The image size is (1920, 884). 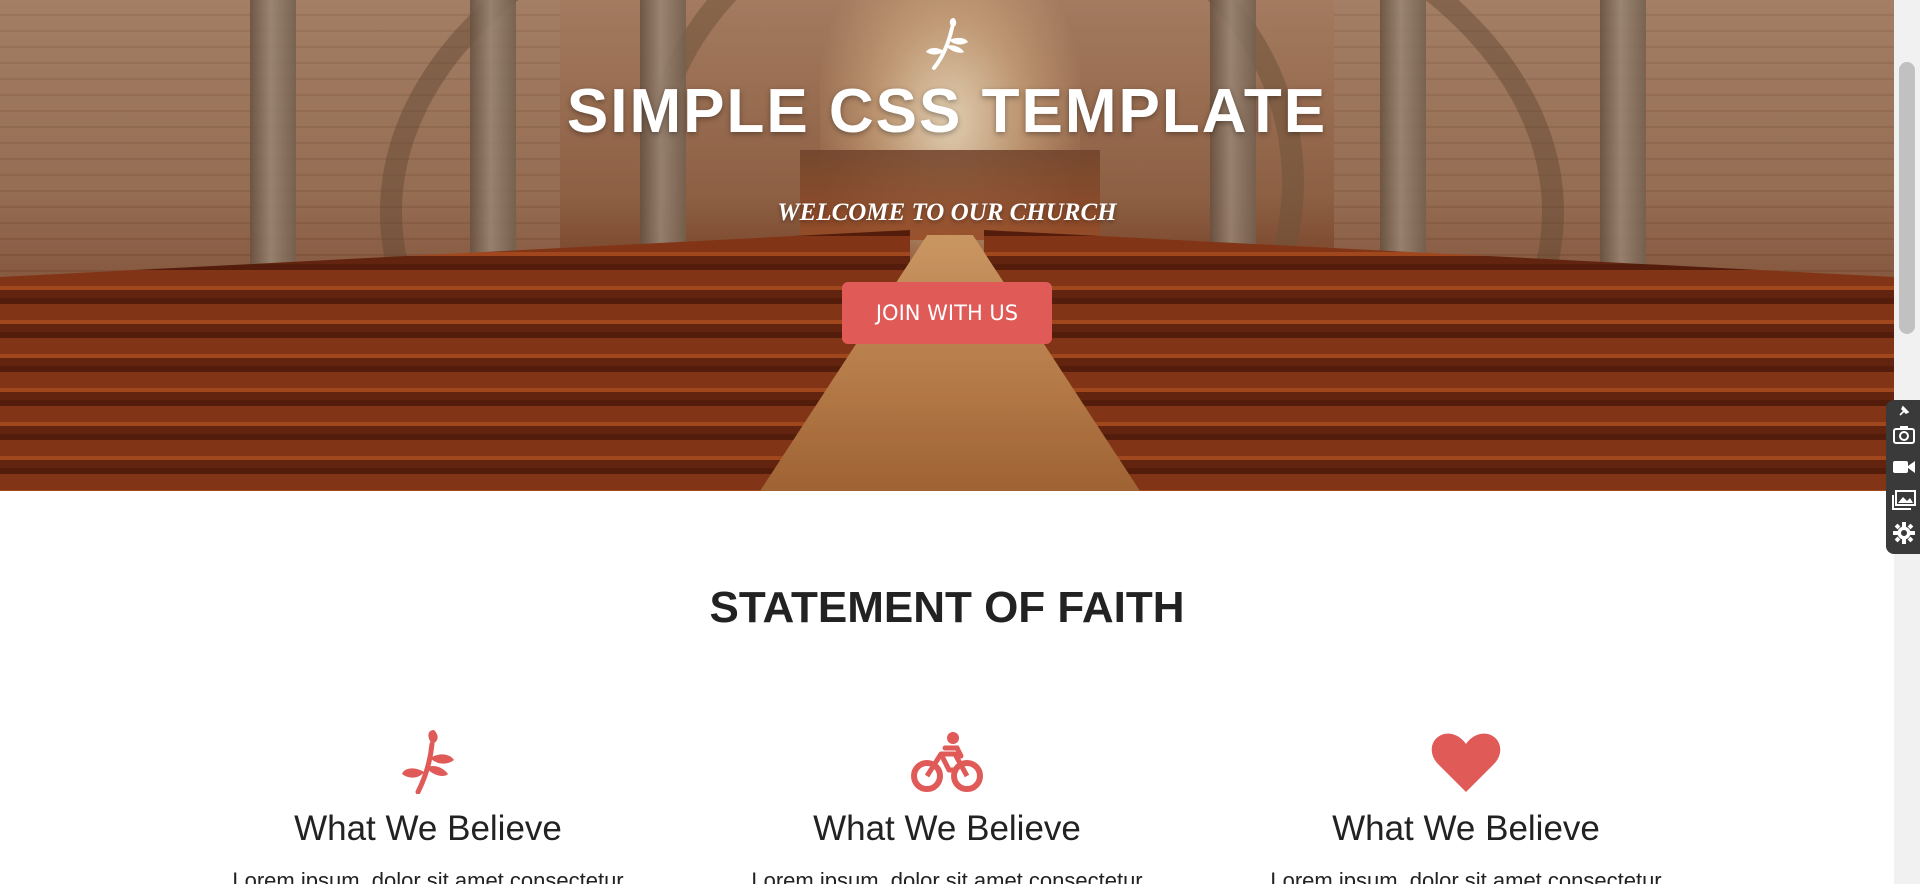 What do you see at coordinates (947, 212) in the screenshot?
I see `hero-subtitle: WELCOME TO OUR CHURCH` at bounding box center [947, 212].